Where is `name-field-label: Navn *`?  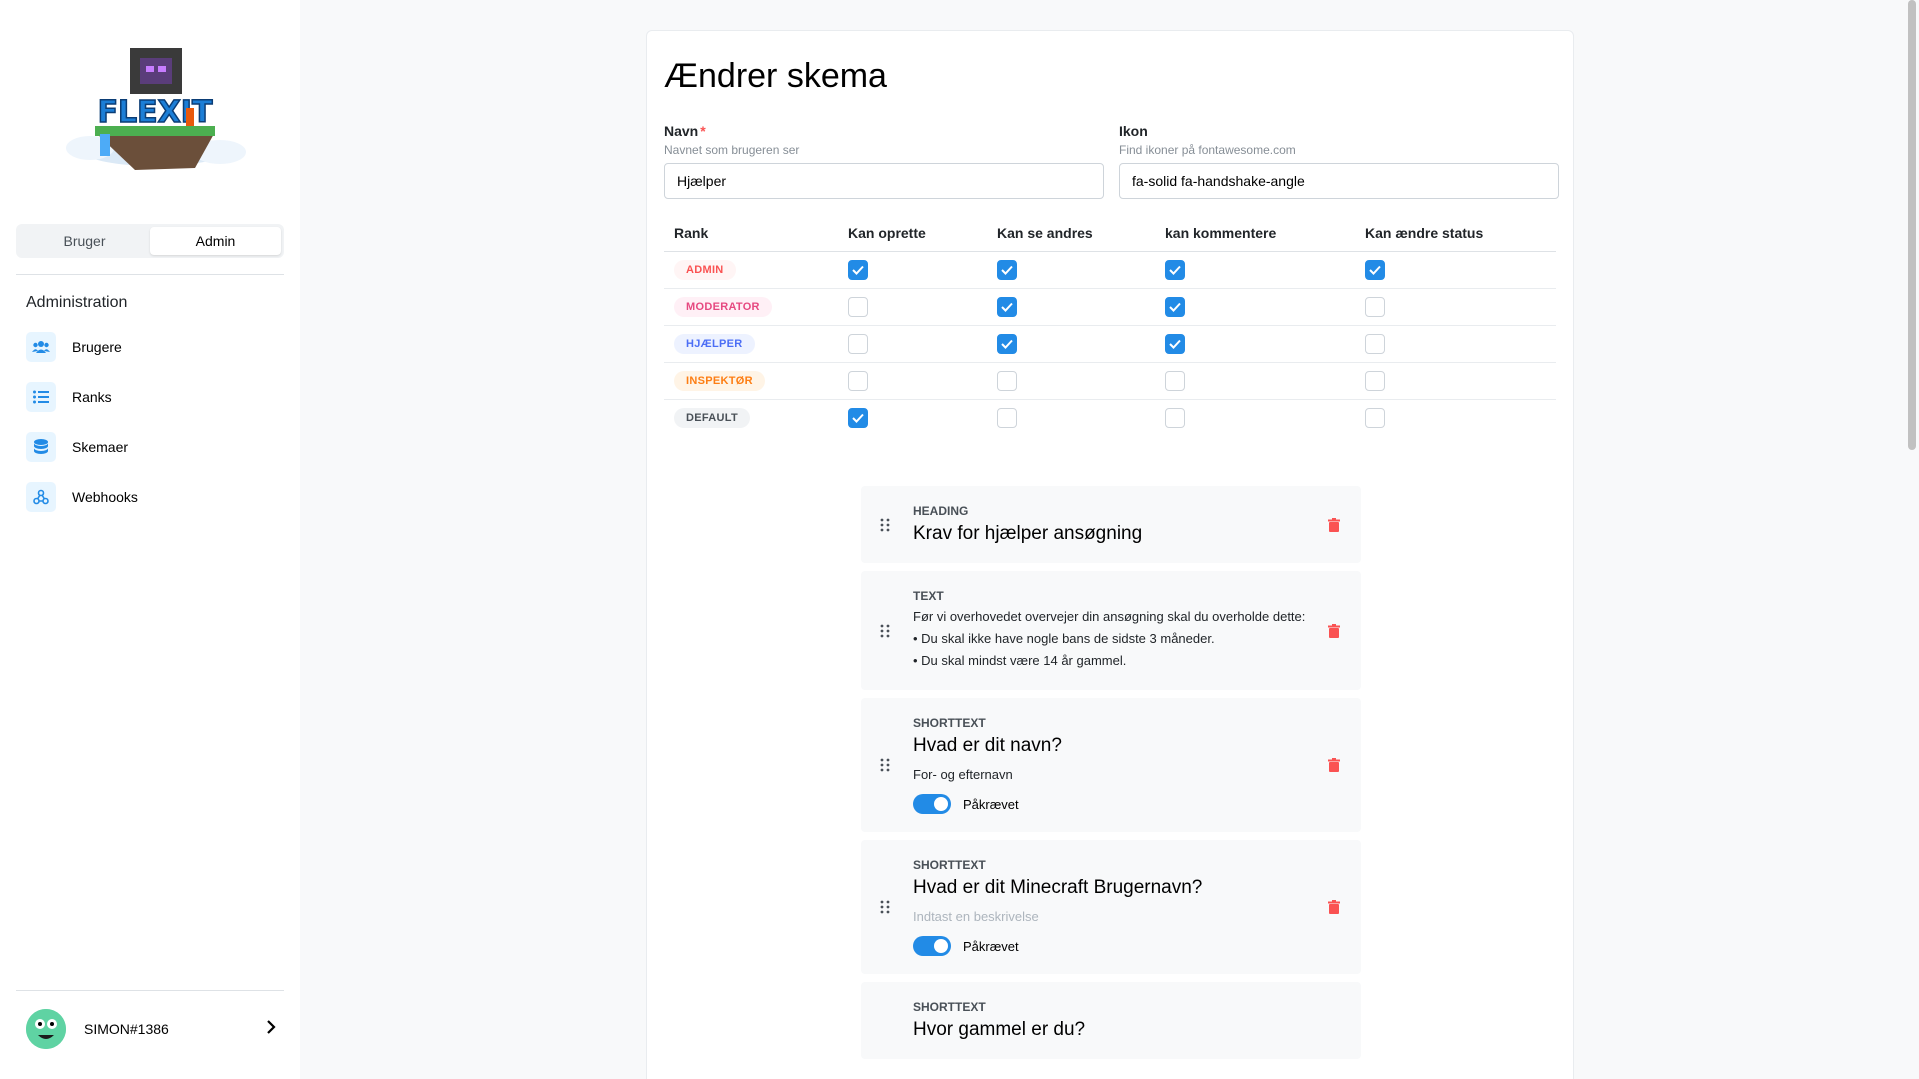 name-field-label: Navn * is located at coordinates (884, 131).